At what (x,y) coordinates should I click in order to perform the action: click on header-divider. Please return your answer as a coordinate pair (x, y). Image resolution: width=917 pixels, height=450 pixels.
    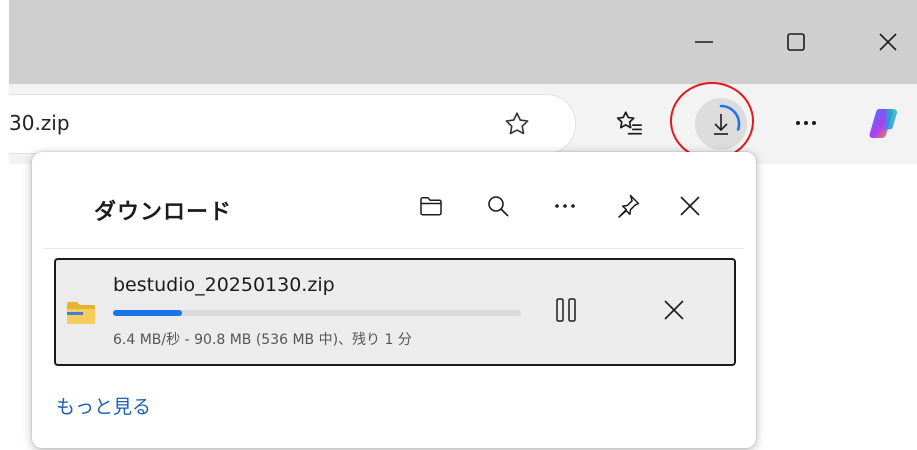
    Looking at the image, I should click on (394, 248).